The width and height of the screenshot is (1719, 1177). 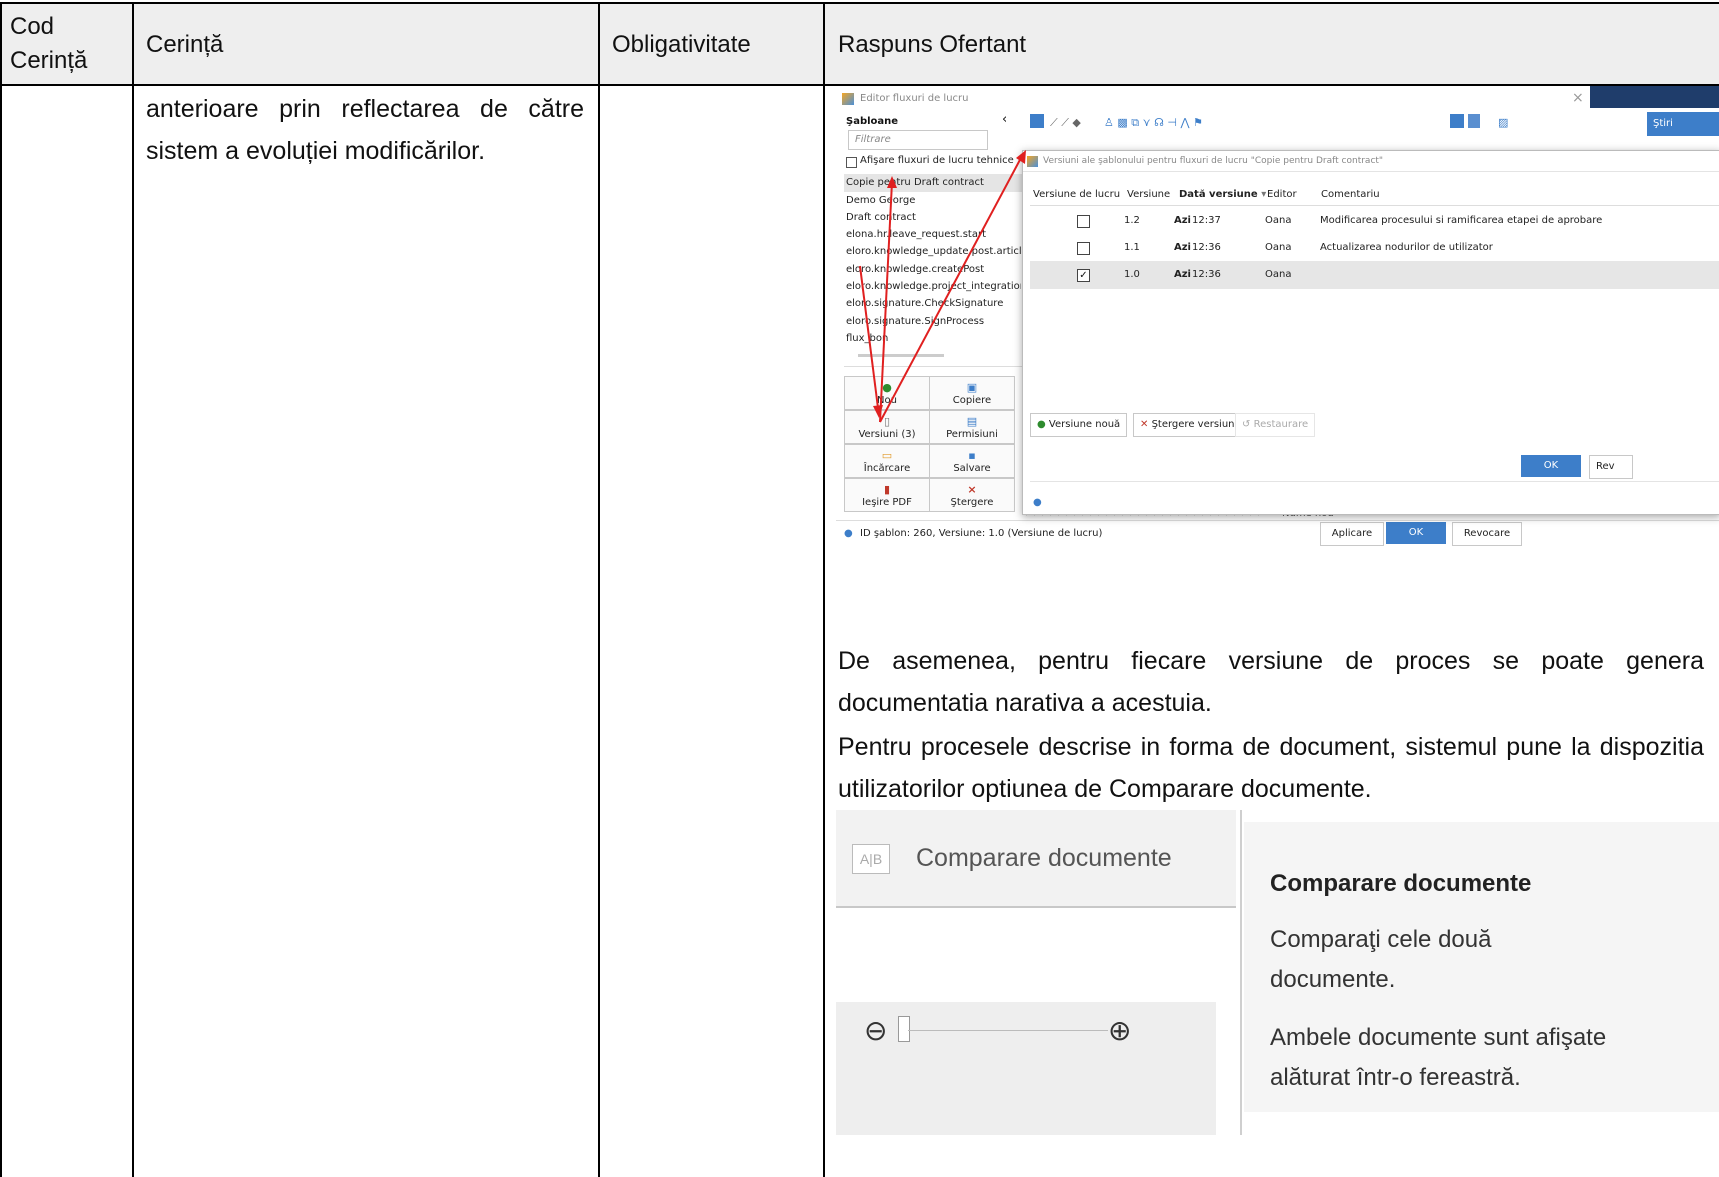 I want to click on compare-ab-icon: A|B, so click(x=871, y=859).